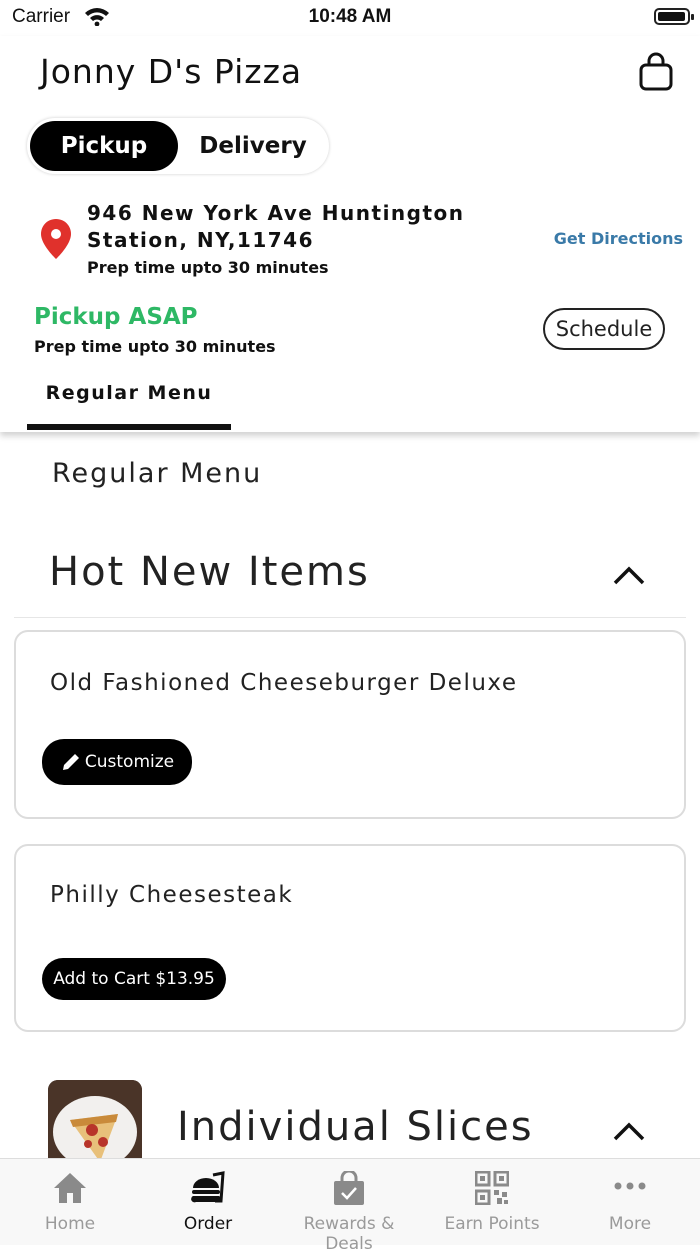  Describe the element at coordinates (656, 72) in the screenshot. I see `shopping-bag-icon` at that location.